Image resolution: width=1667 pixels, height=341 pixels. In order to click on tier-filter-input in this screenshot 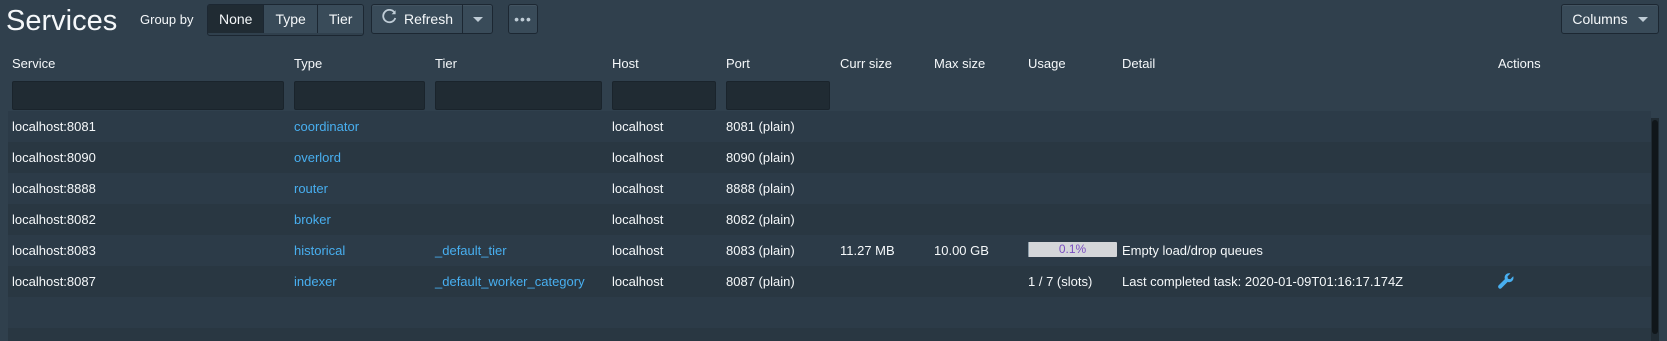, I will do `click(518, 95)`.